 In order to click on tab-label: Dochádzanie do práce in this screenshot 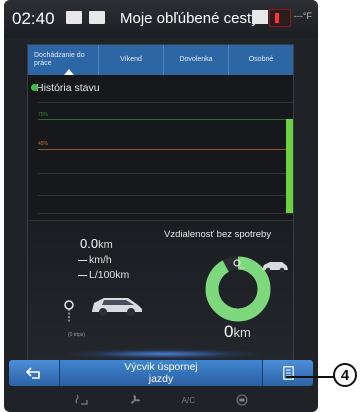, I will do `click(59, 59)`.